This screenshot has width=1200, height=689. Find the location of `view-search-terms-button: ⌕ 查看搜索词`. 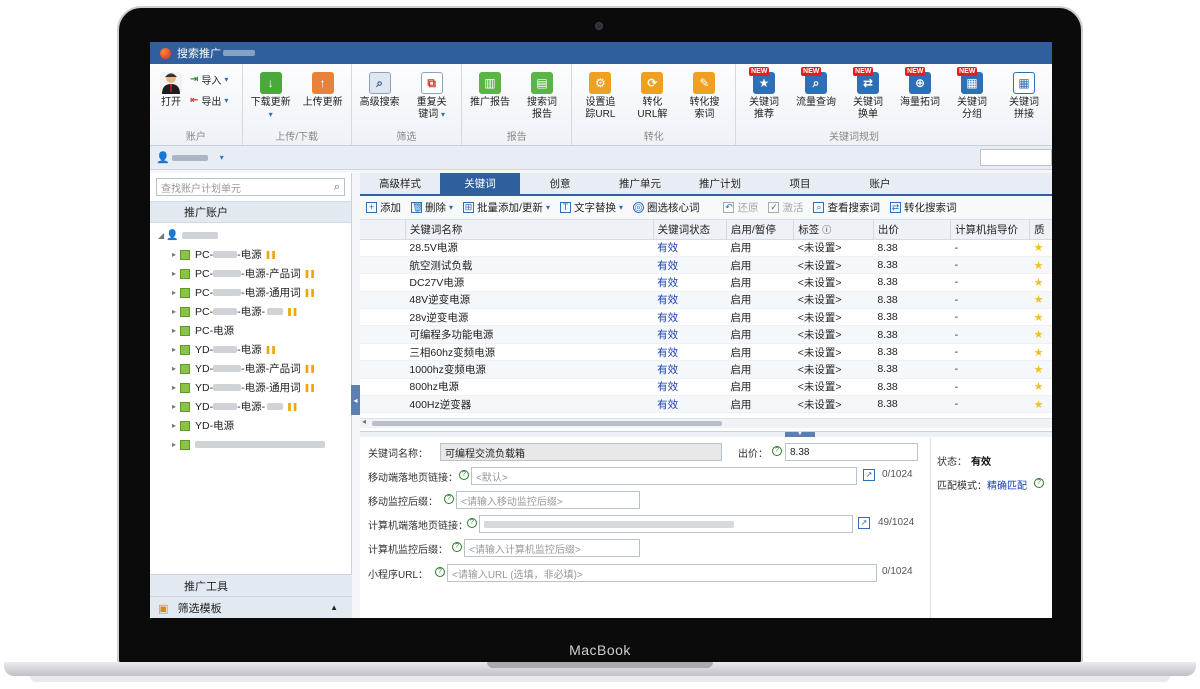

view-search-terms-button: ⌕ 查看搜索词 is located at coordinates (846, 207).